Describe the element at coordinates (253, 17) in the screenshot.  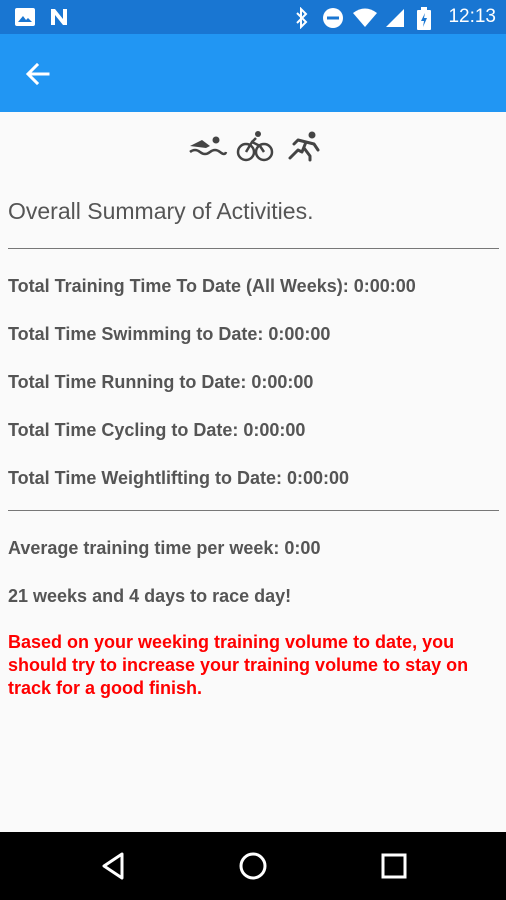
I see `status-bar: 12:13` at that location.